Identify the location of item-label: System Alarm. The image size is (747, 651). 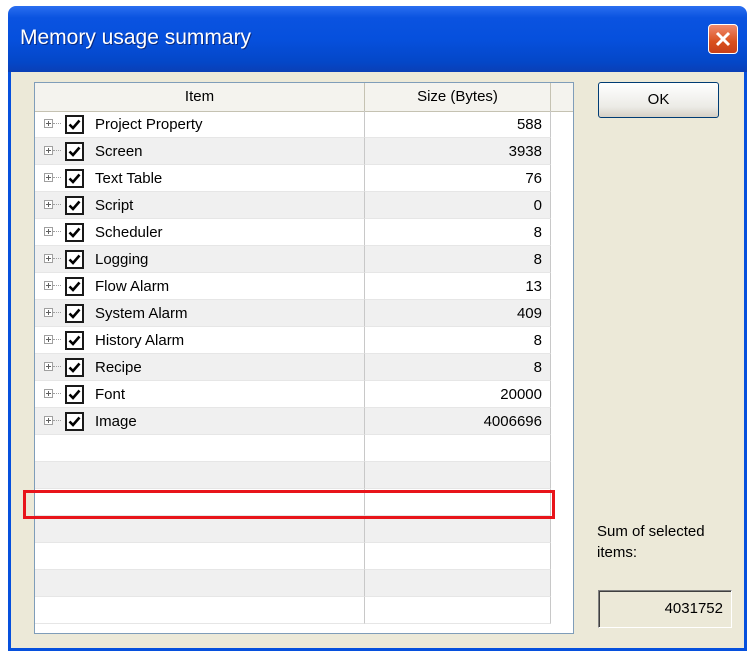
(141, 313).